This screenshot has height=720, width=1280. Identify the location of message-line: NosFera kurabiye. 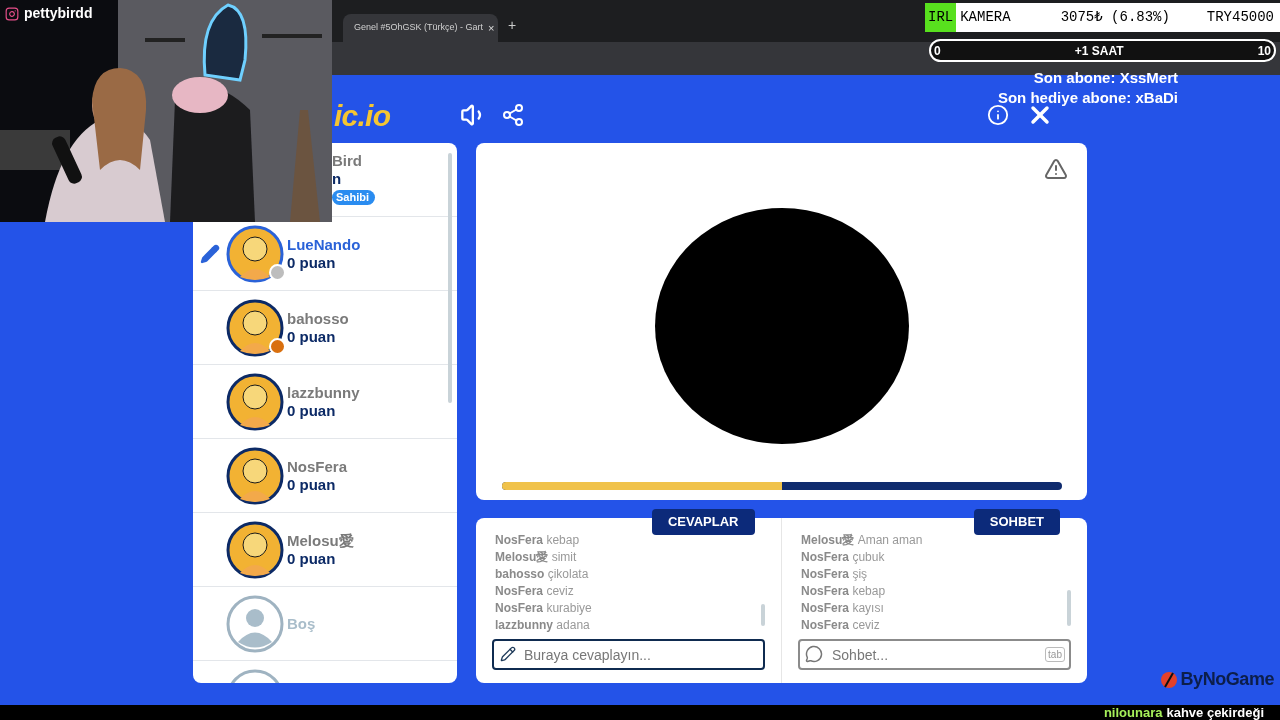
(543, 608).